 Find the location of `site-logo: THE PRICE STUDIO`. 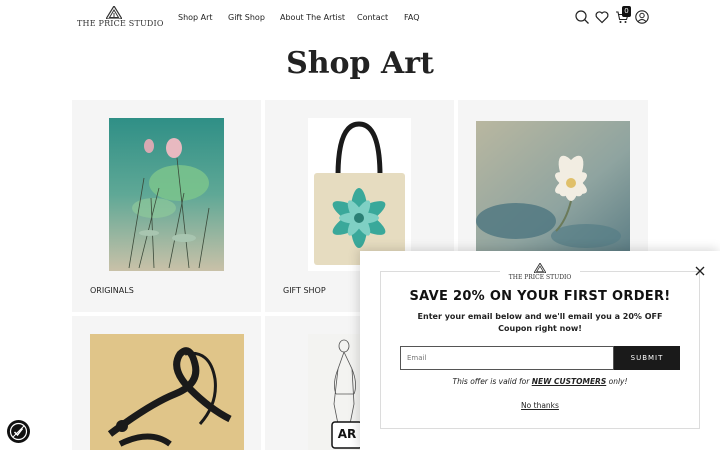

site-logo: THE PRICE STUDIO is located at coordinates (120, 18).